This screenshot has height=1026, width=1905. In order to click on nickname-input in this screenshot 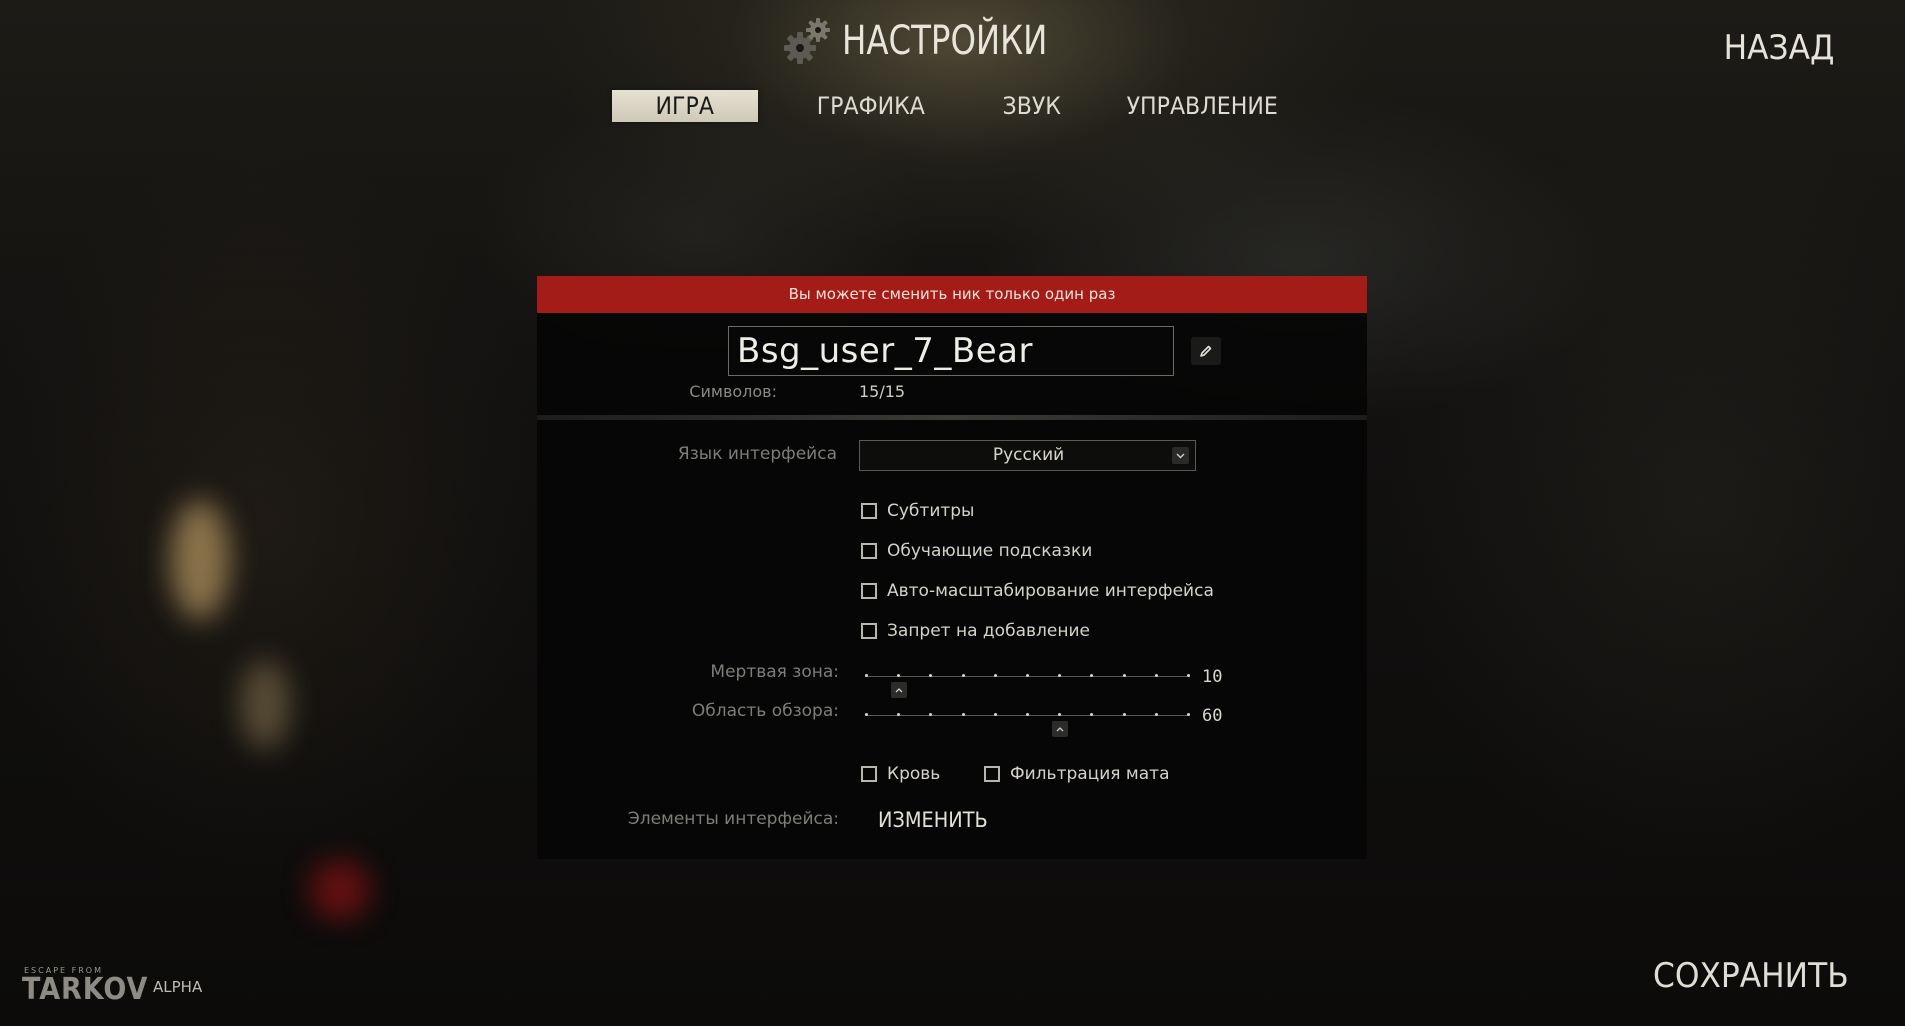, I will do `click(951, 351)`.